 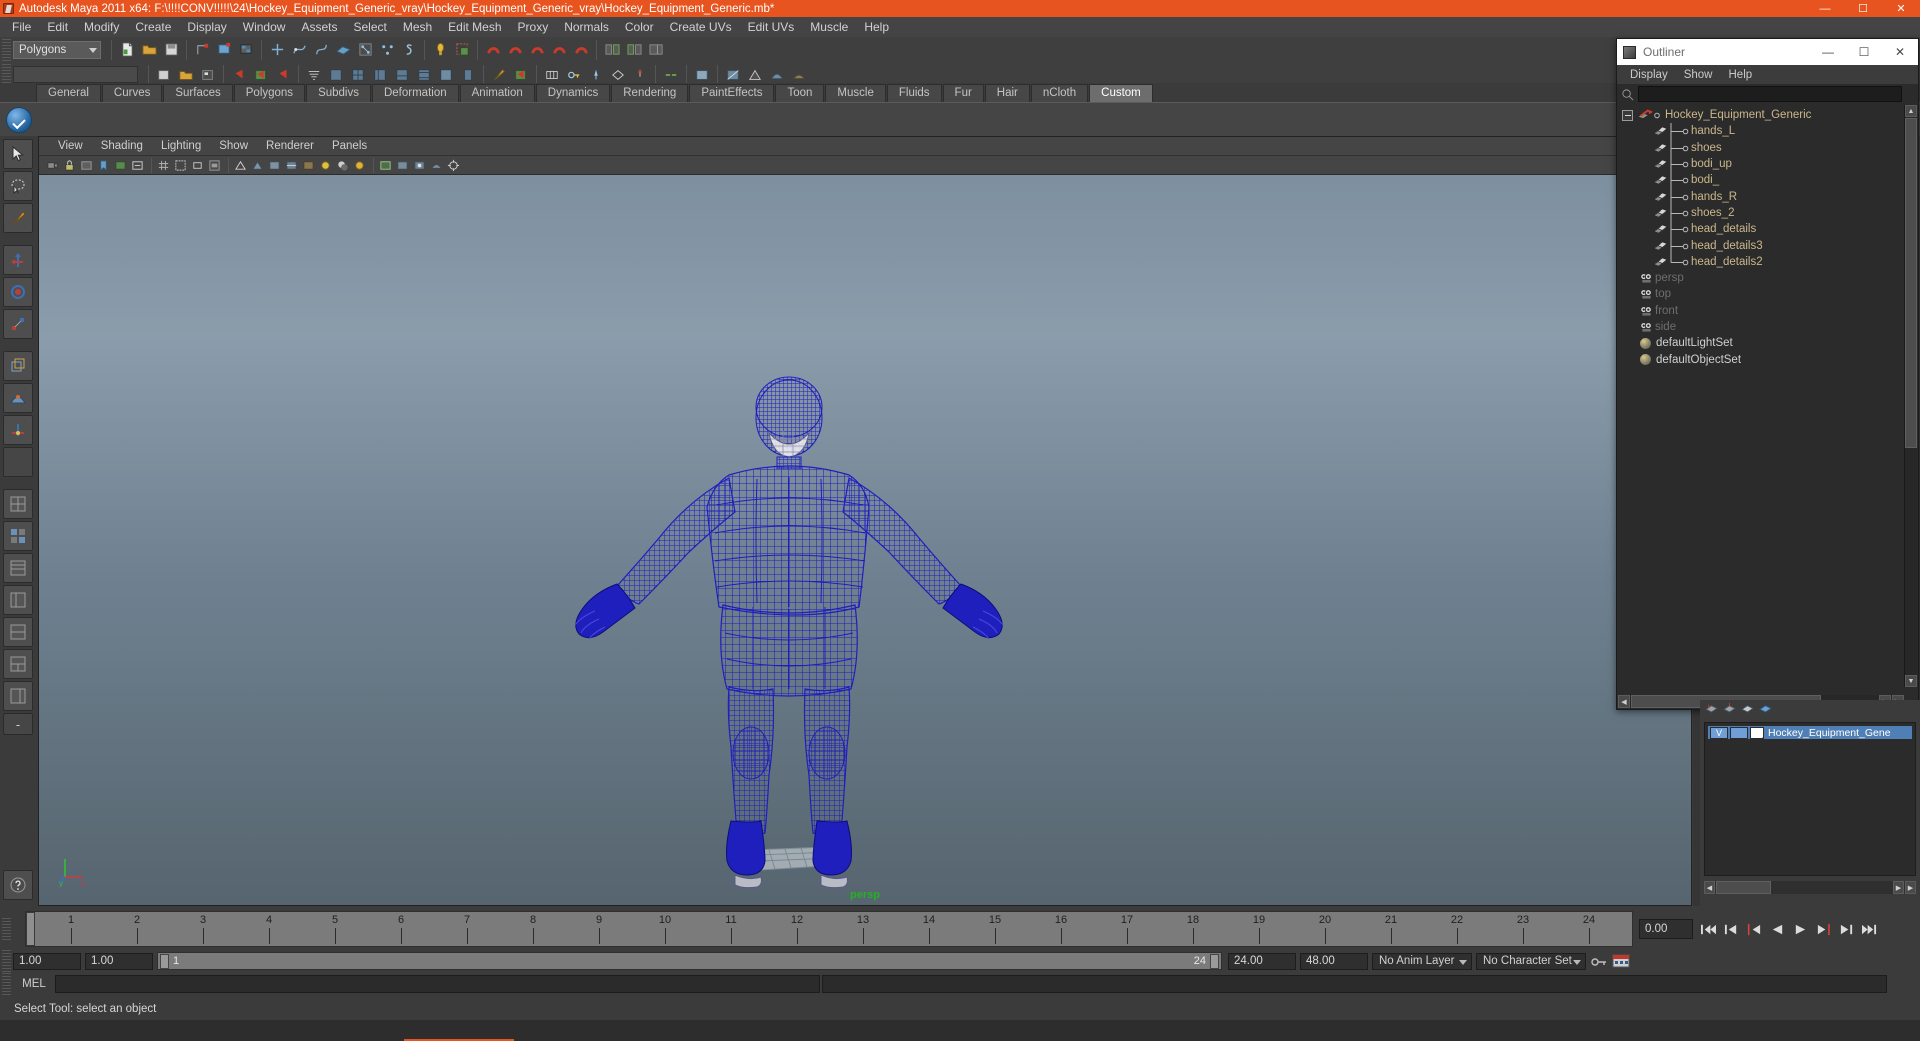 I want to click on shelf-tab-rendering: Rendering, so click(x=650, y=93).